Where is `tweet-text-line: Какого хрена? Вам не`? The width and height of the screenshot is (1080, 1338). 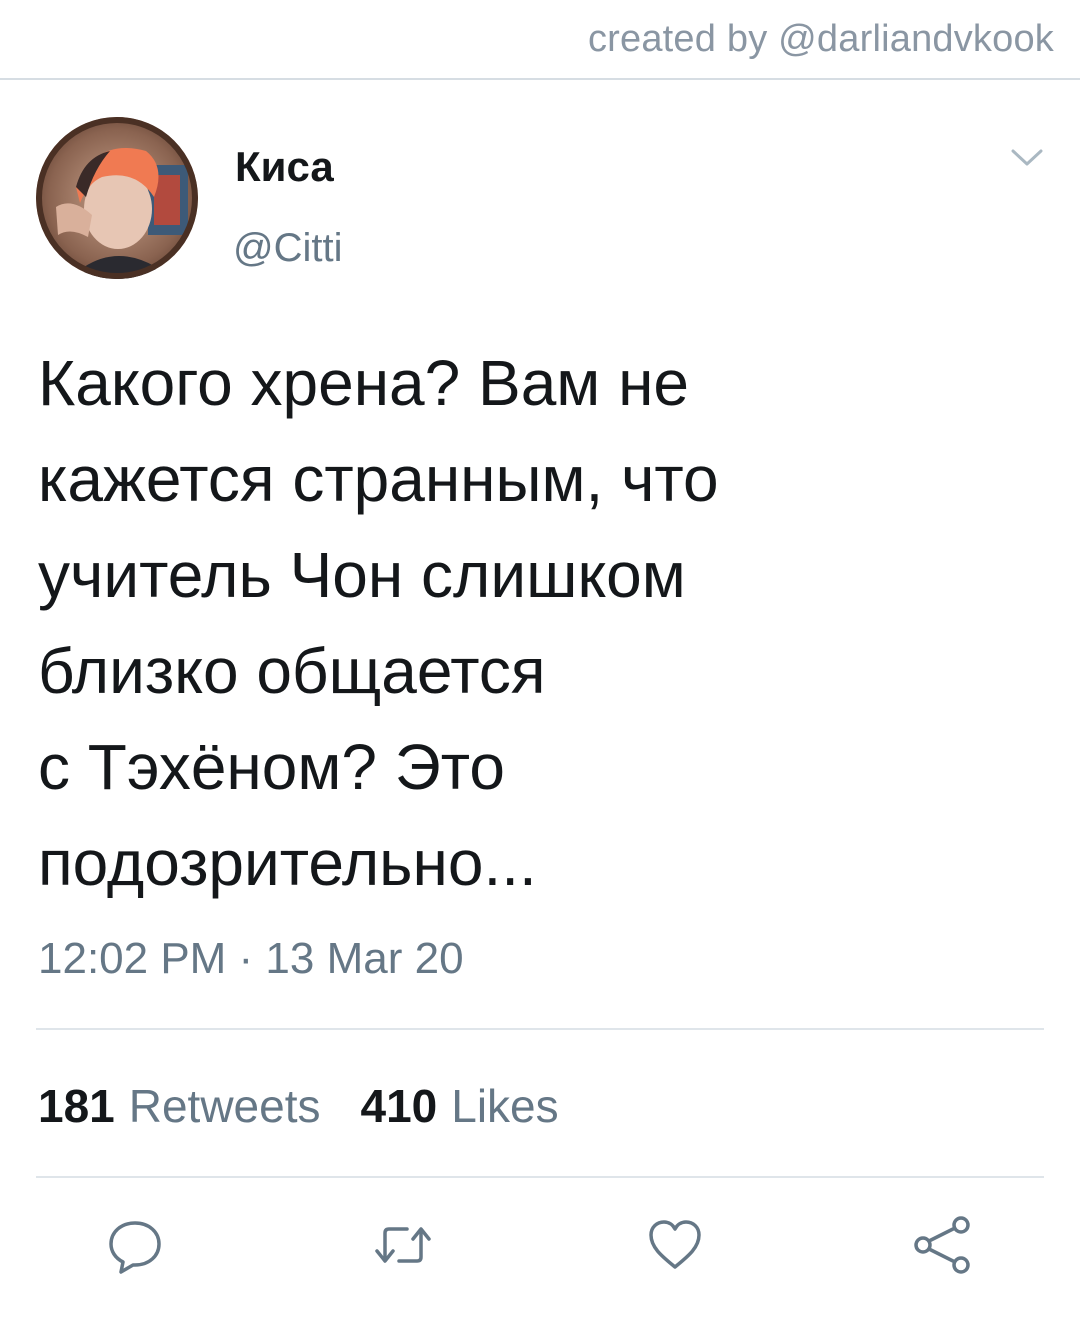
tweet-text-line: Какого хрена? Вам не is located at coordinates (363, 383).